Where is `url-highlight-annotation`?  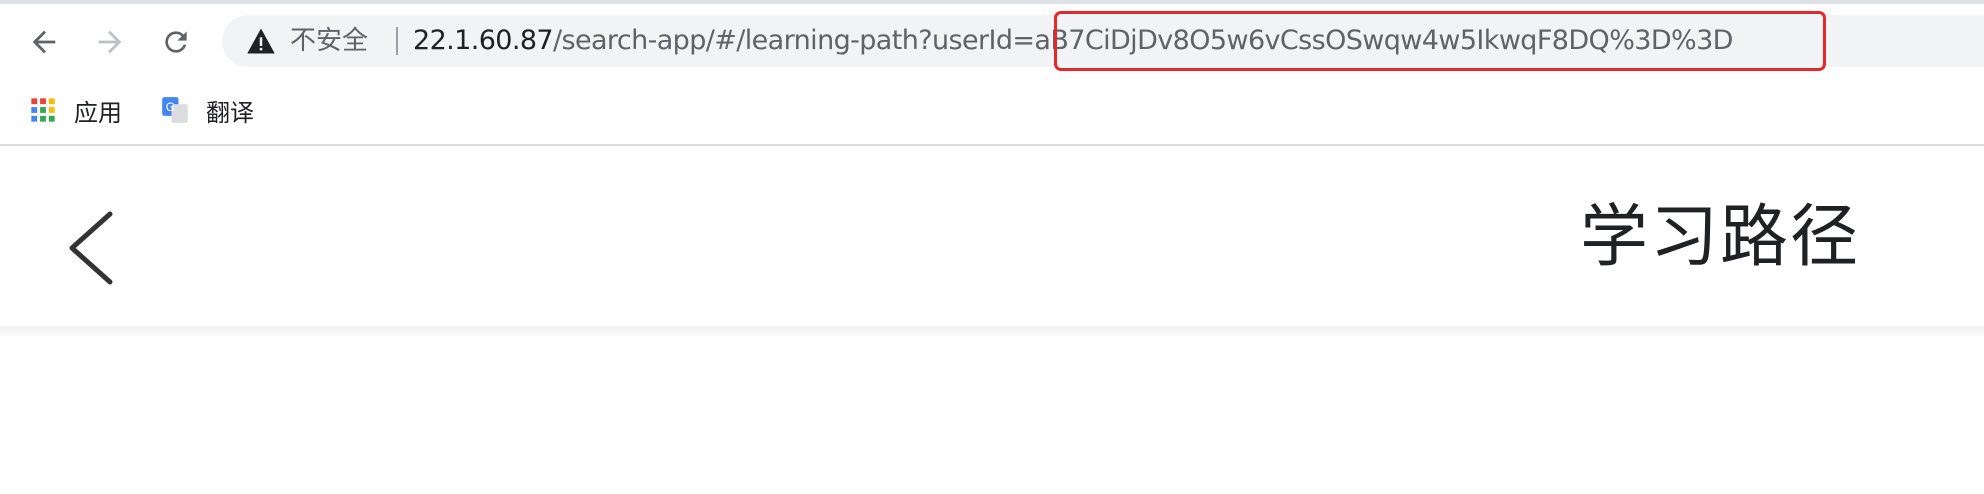 url-highlight-annotation is located at coordinates (1440, 41).